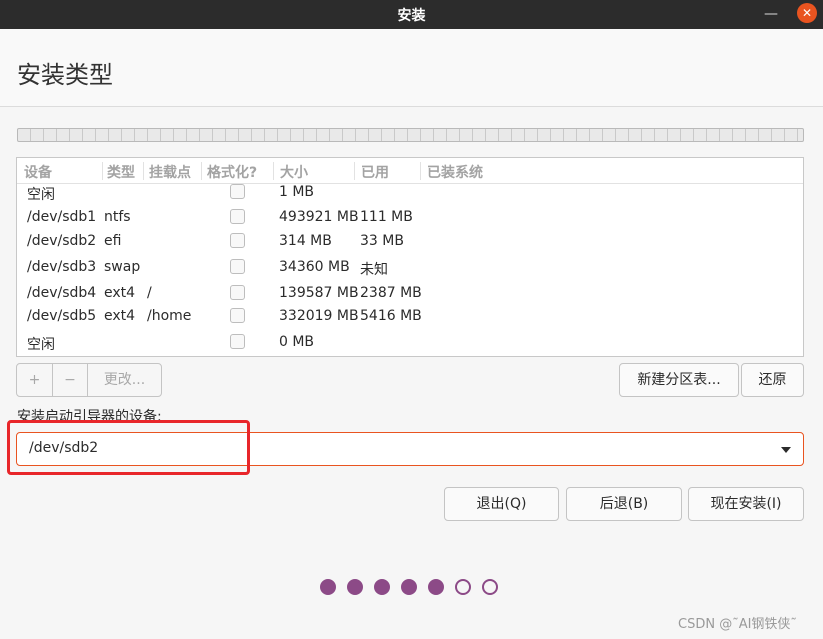 The width and height of the screenshot is (823, 639). Describe the element at coordinates (70, 380) in the screenshot. I see `remove-partition-button: −` at that location.